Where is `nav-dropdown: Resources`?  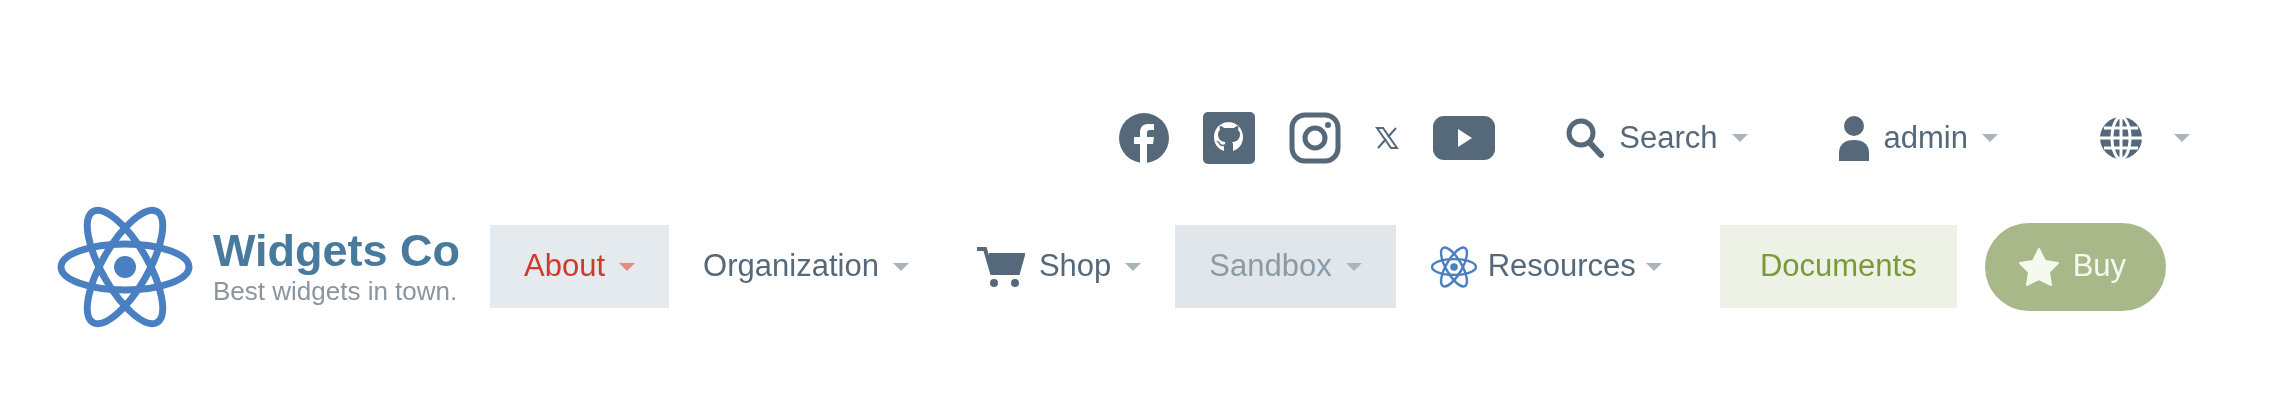 nav-dropdown: Resources is located at coordinates (1545, 266).